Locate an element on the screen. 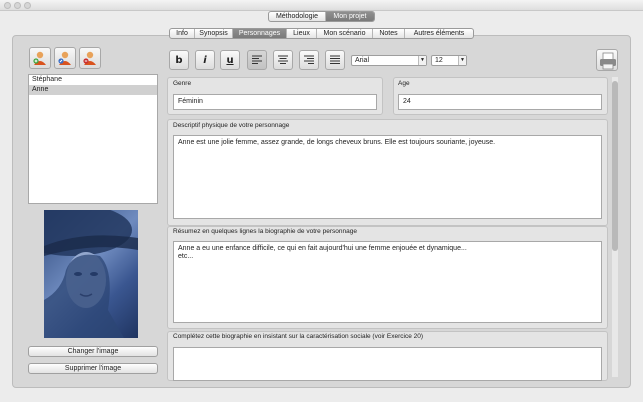  window-titlebar is located at coordinates (321, 5).